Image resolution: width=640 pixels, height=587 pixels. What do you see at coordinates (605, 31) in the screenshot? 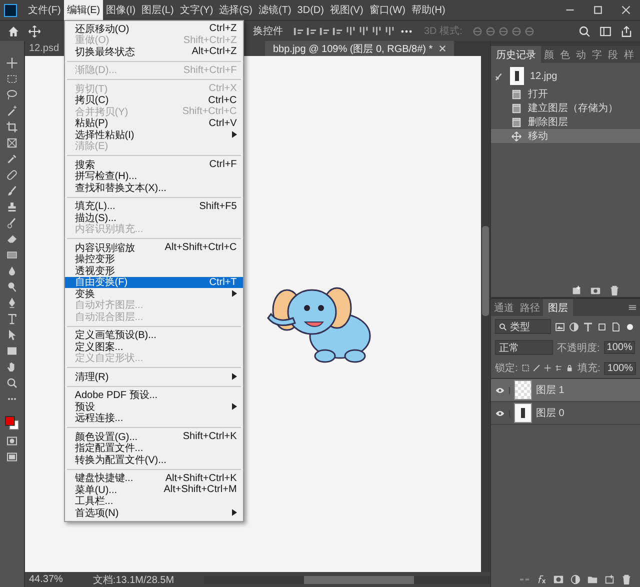
I see `workspace-icon` at bounding box center [605, 31].